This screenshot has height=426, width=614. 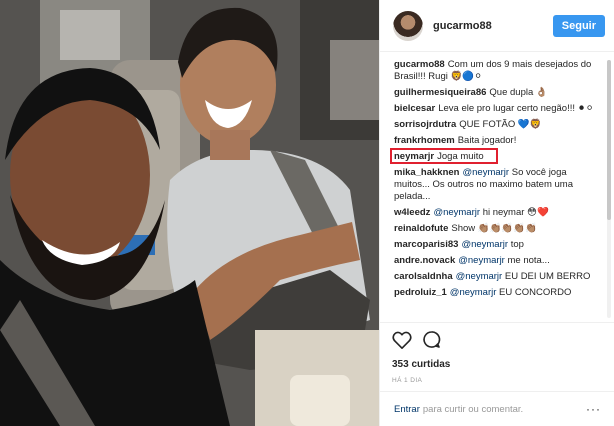 What do you see at coordinates (593, 409) in the screenshot?
I see `more-options-icon: ···` at bounding box center [593, 409].